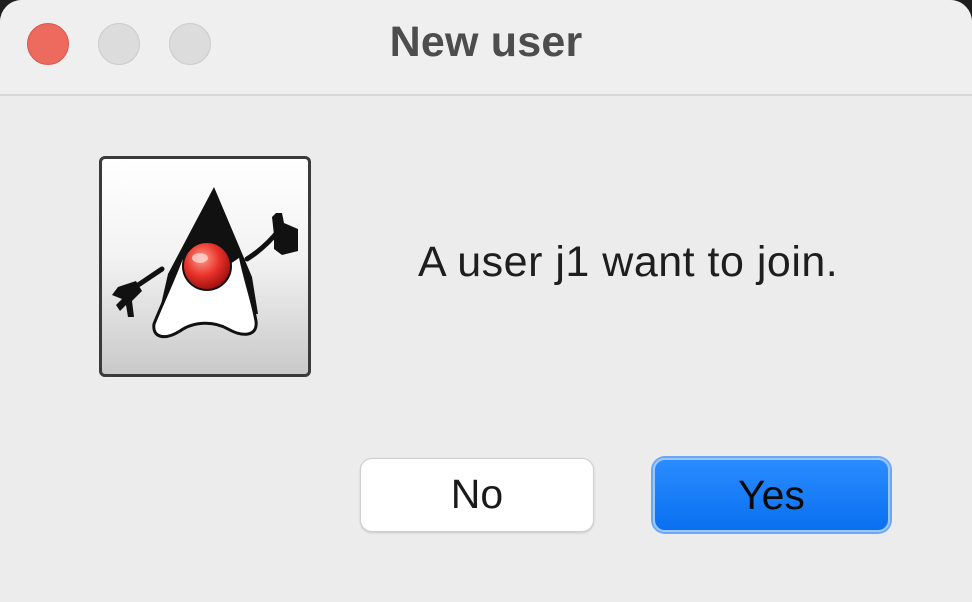  I want to click on window-title: New user, so click(486, 42).